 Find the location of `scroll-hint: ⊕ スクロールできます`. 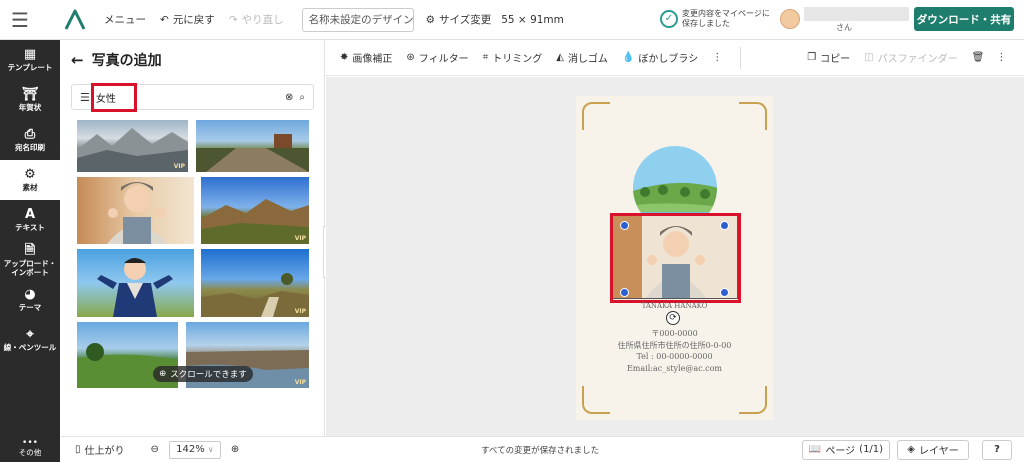

scroll-hint: ⊕ スクロールできます is located at coordinates (203, 374).